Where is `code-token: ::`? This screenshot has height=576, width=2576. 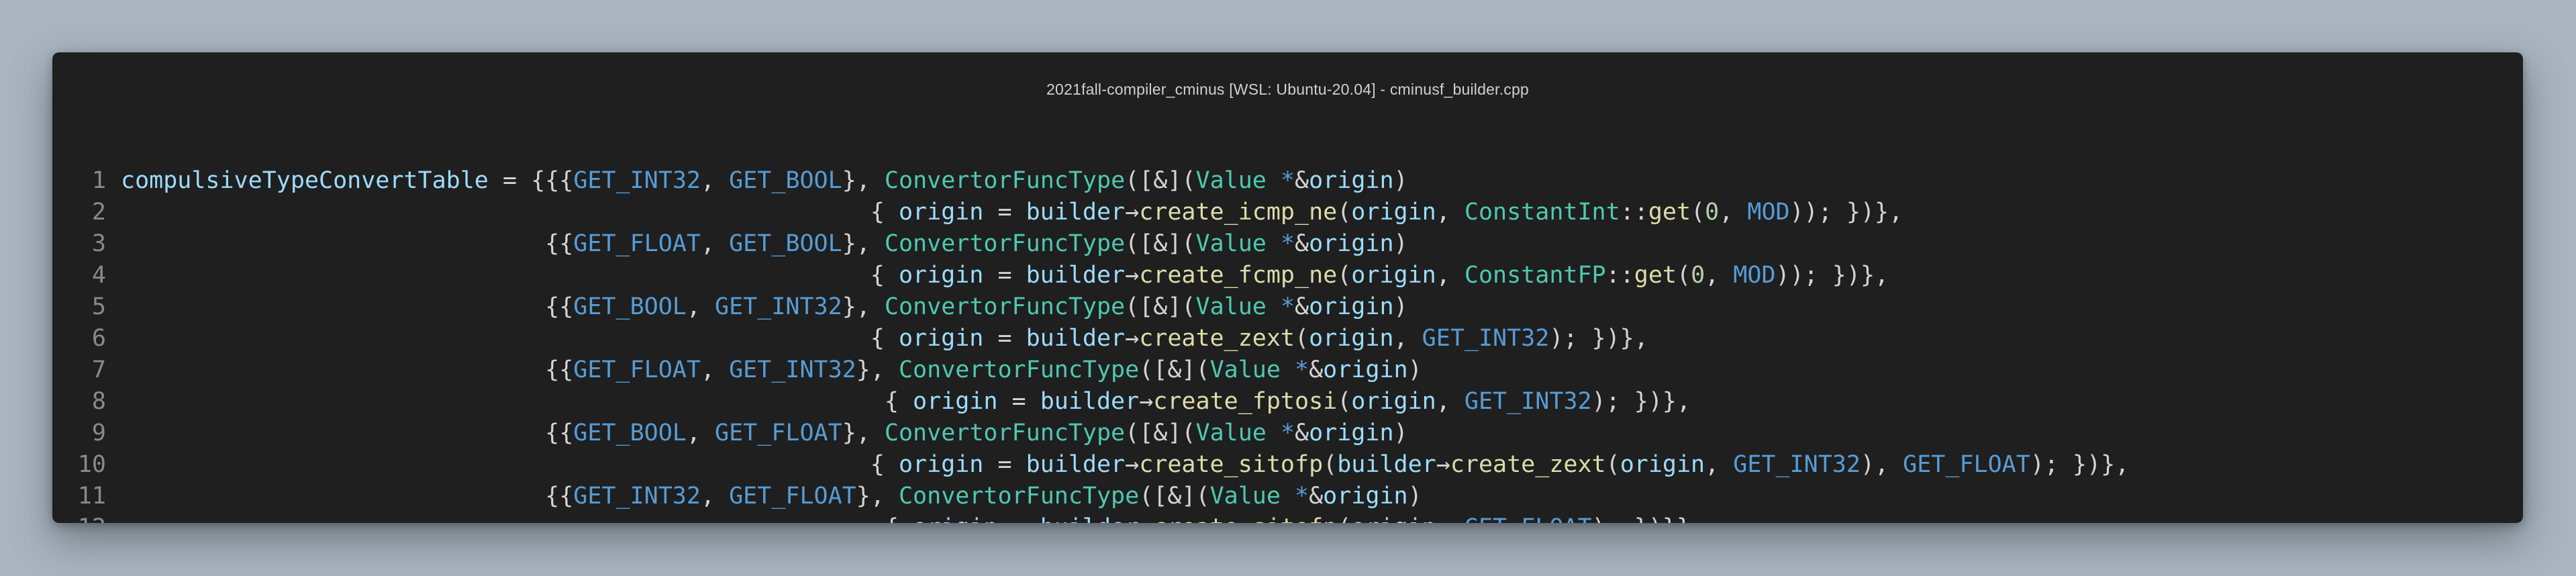
code-token: :: is located at coordinates (1634, 212).